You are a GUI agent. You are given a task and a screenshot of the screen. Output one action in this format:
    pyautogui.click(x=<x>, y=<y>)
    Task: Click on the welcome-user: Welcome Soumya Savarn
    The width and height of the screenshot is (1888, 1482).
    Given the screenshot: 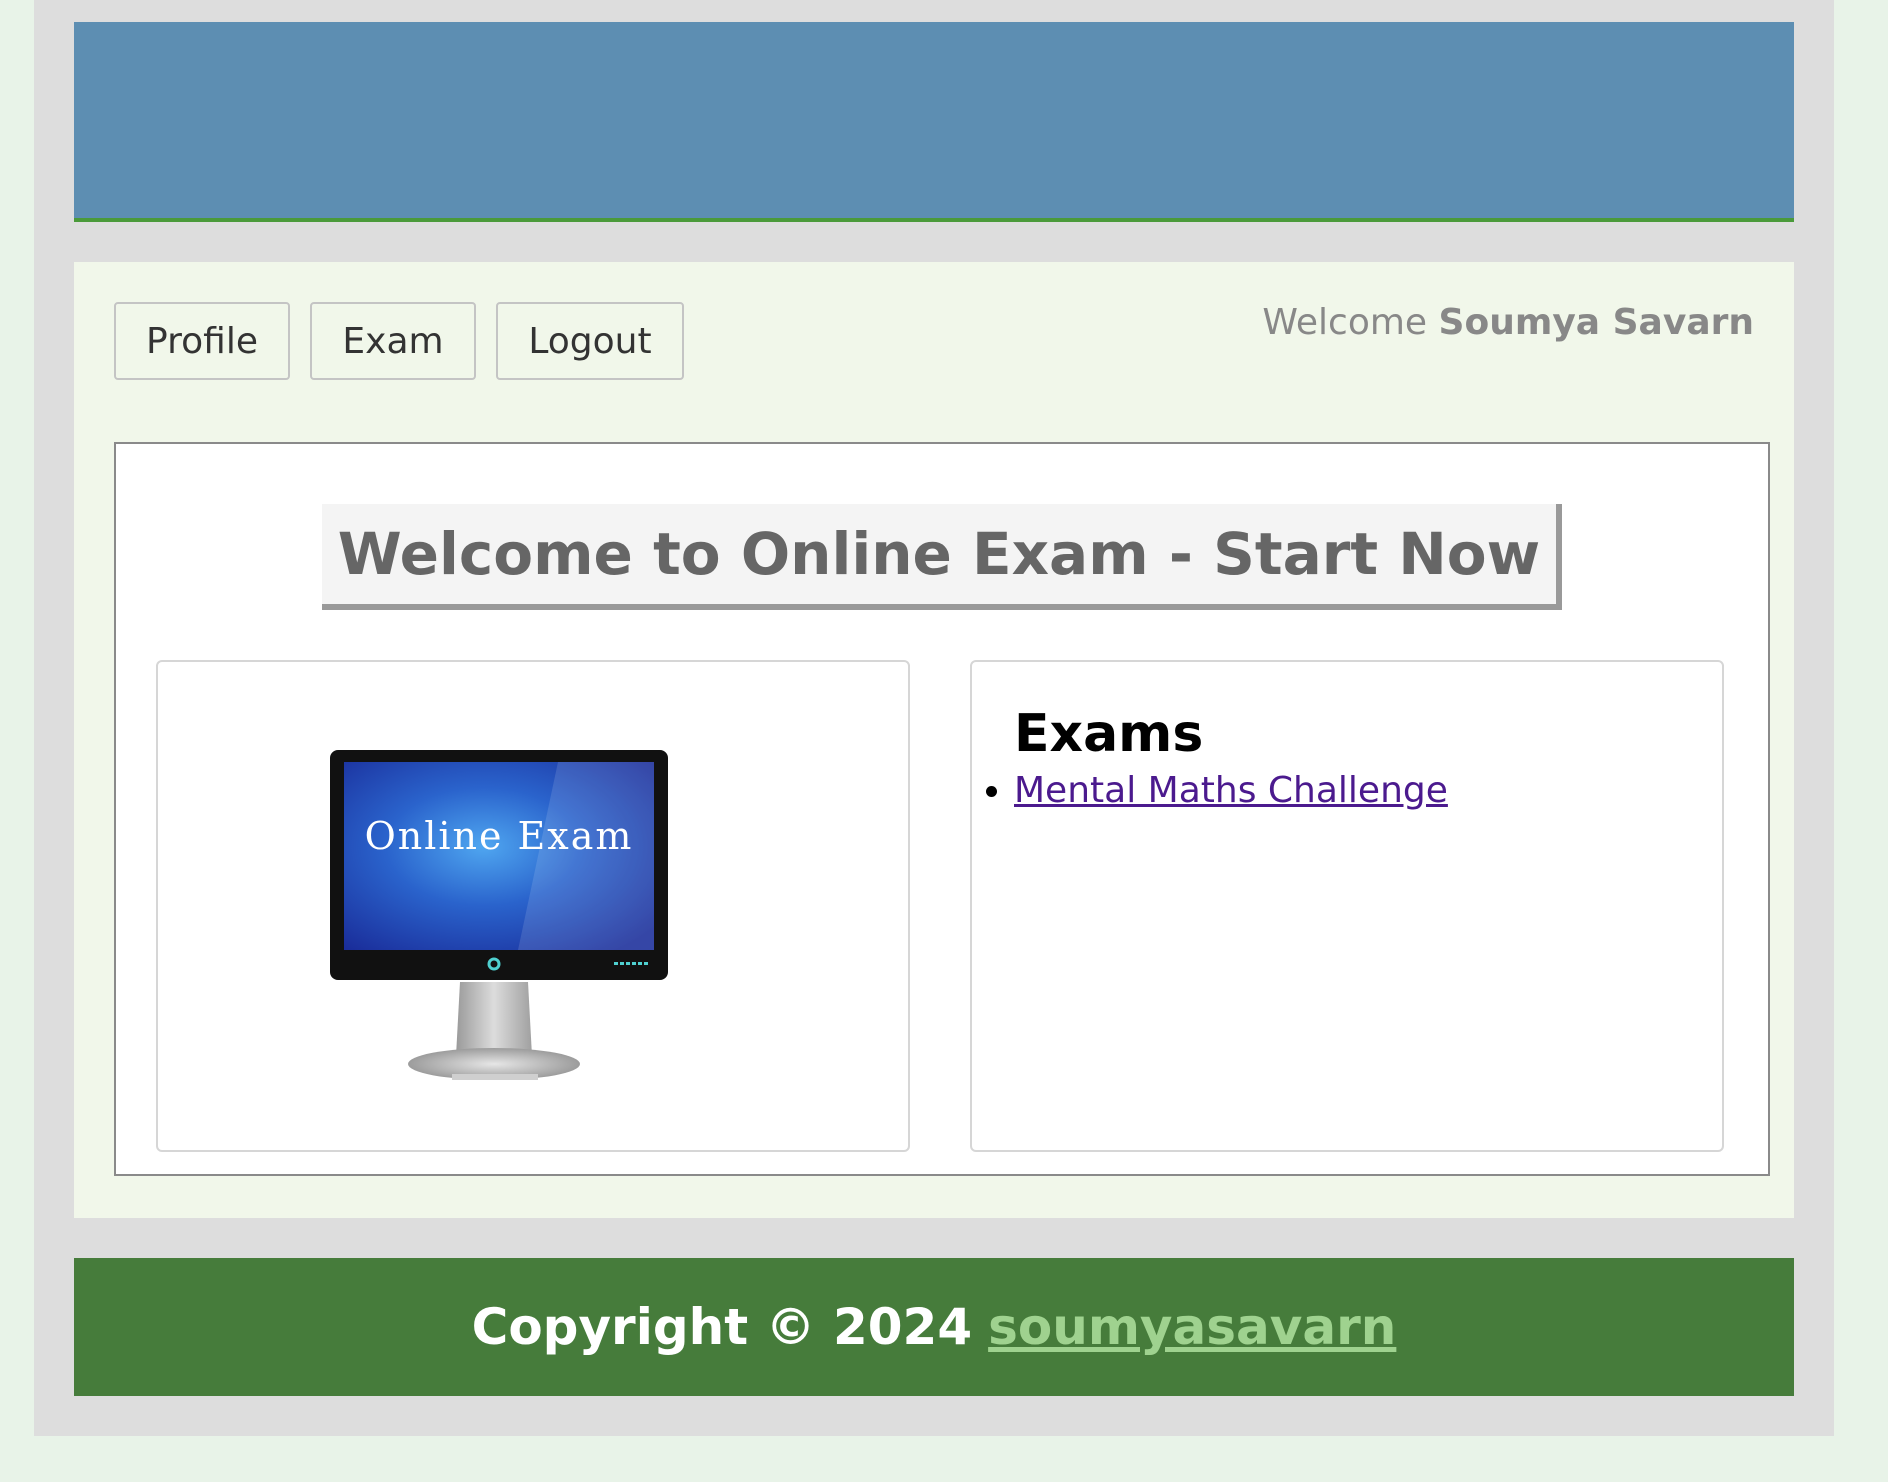 What is the action you would take?
    pyautogui.click(x=1508, y=322)
    